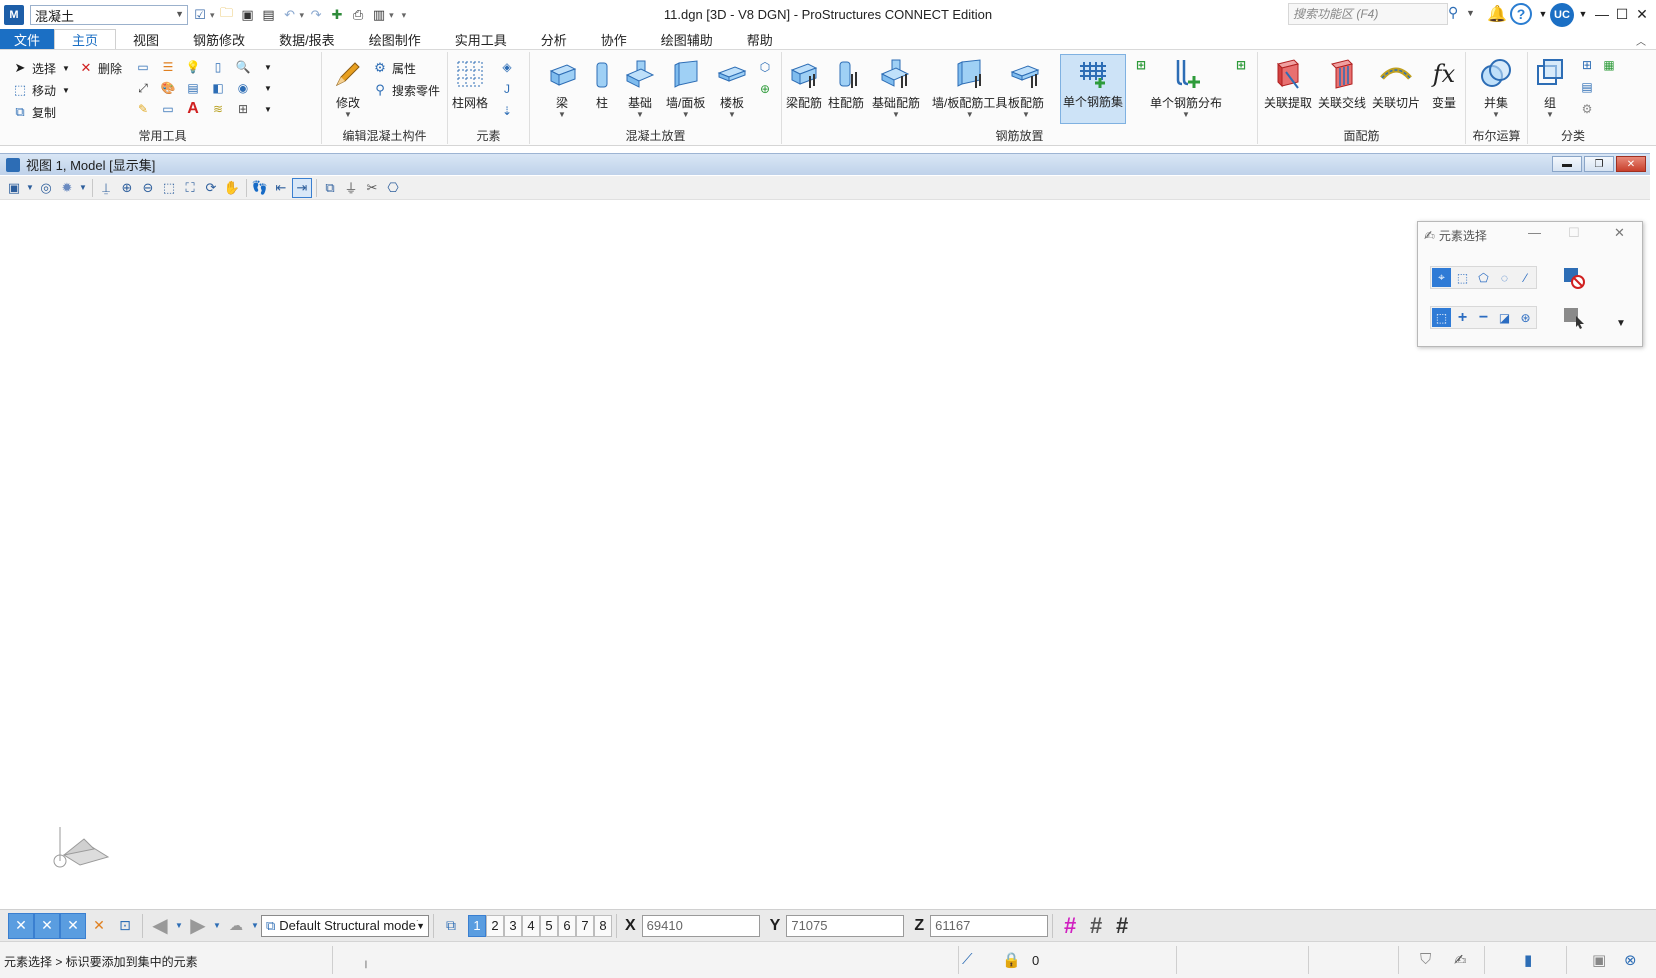  Describe the element at coordinates (243, 88) in the screenshot. I see `reference-icon: ◉` at that location.